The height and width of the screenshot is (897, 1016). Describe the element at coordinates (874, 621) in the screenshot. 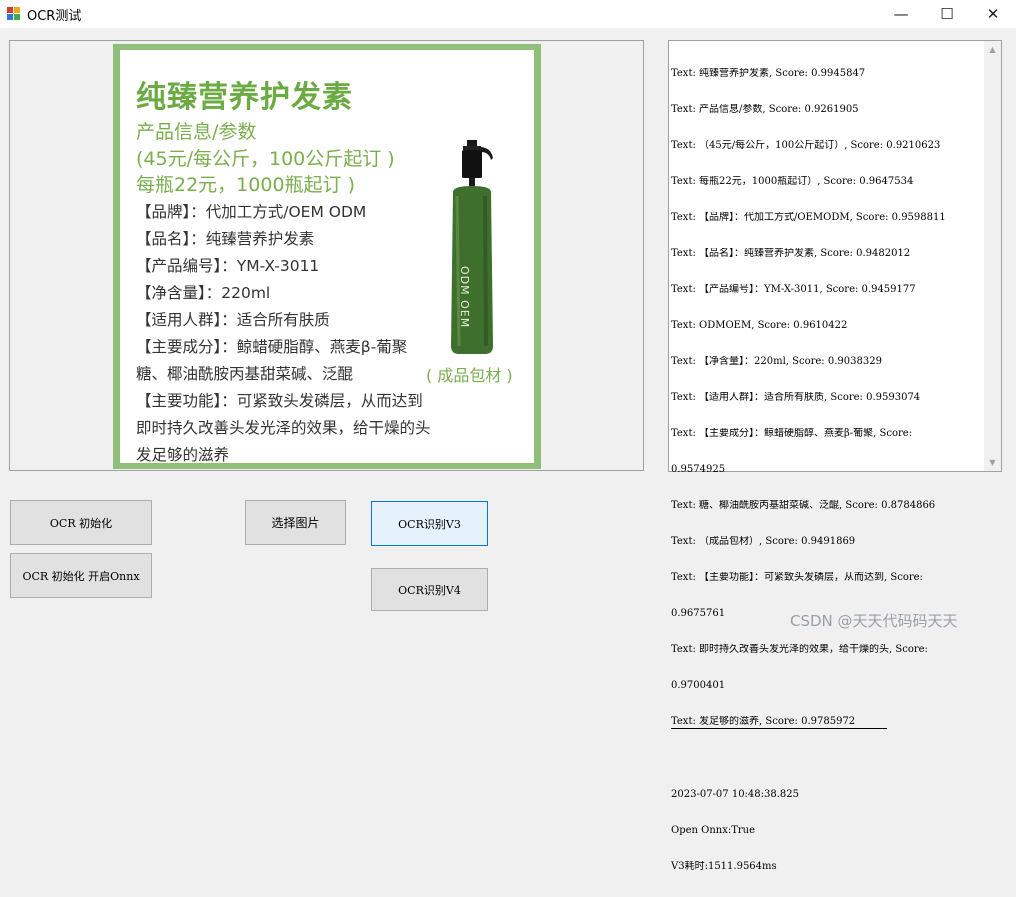

I see `csdn-watermark: CSDN @天天代码码天天` at that location.